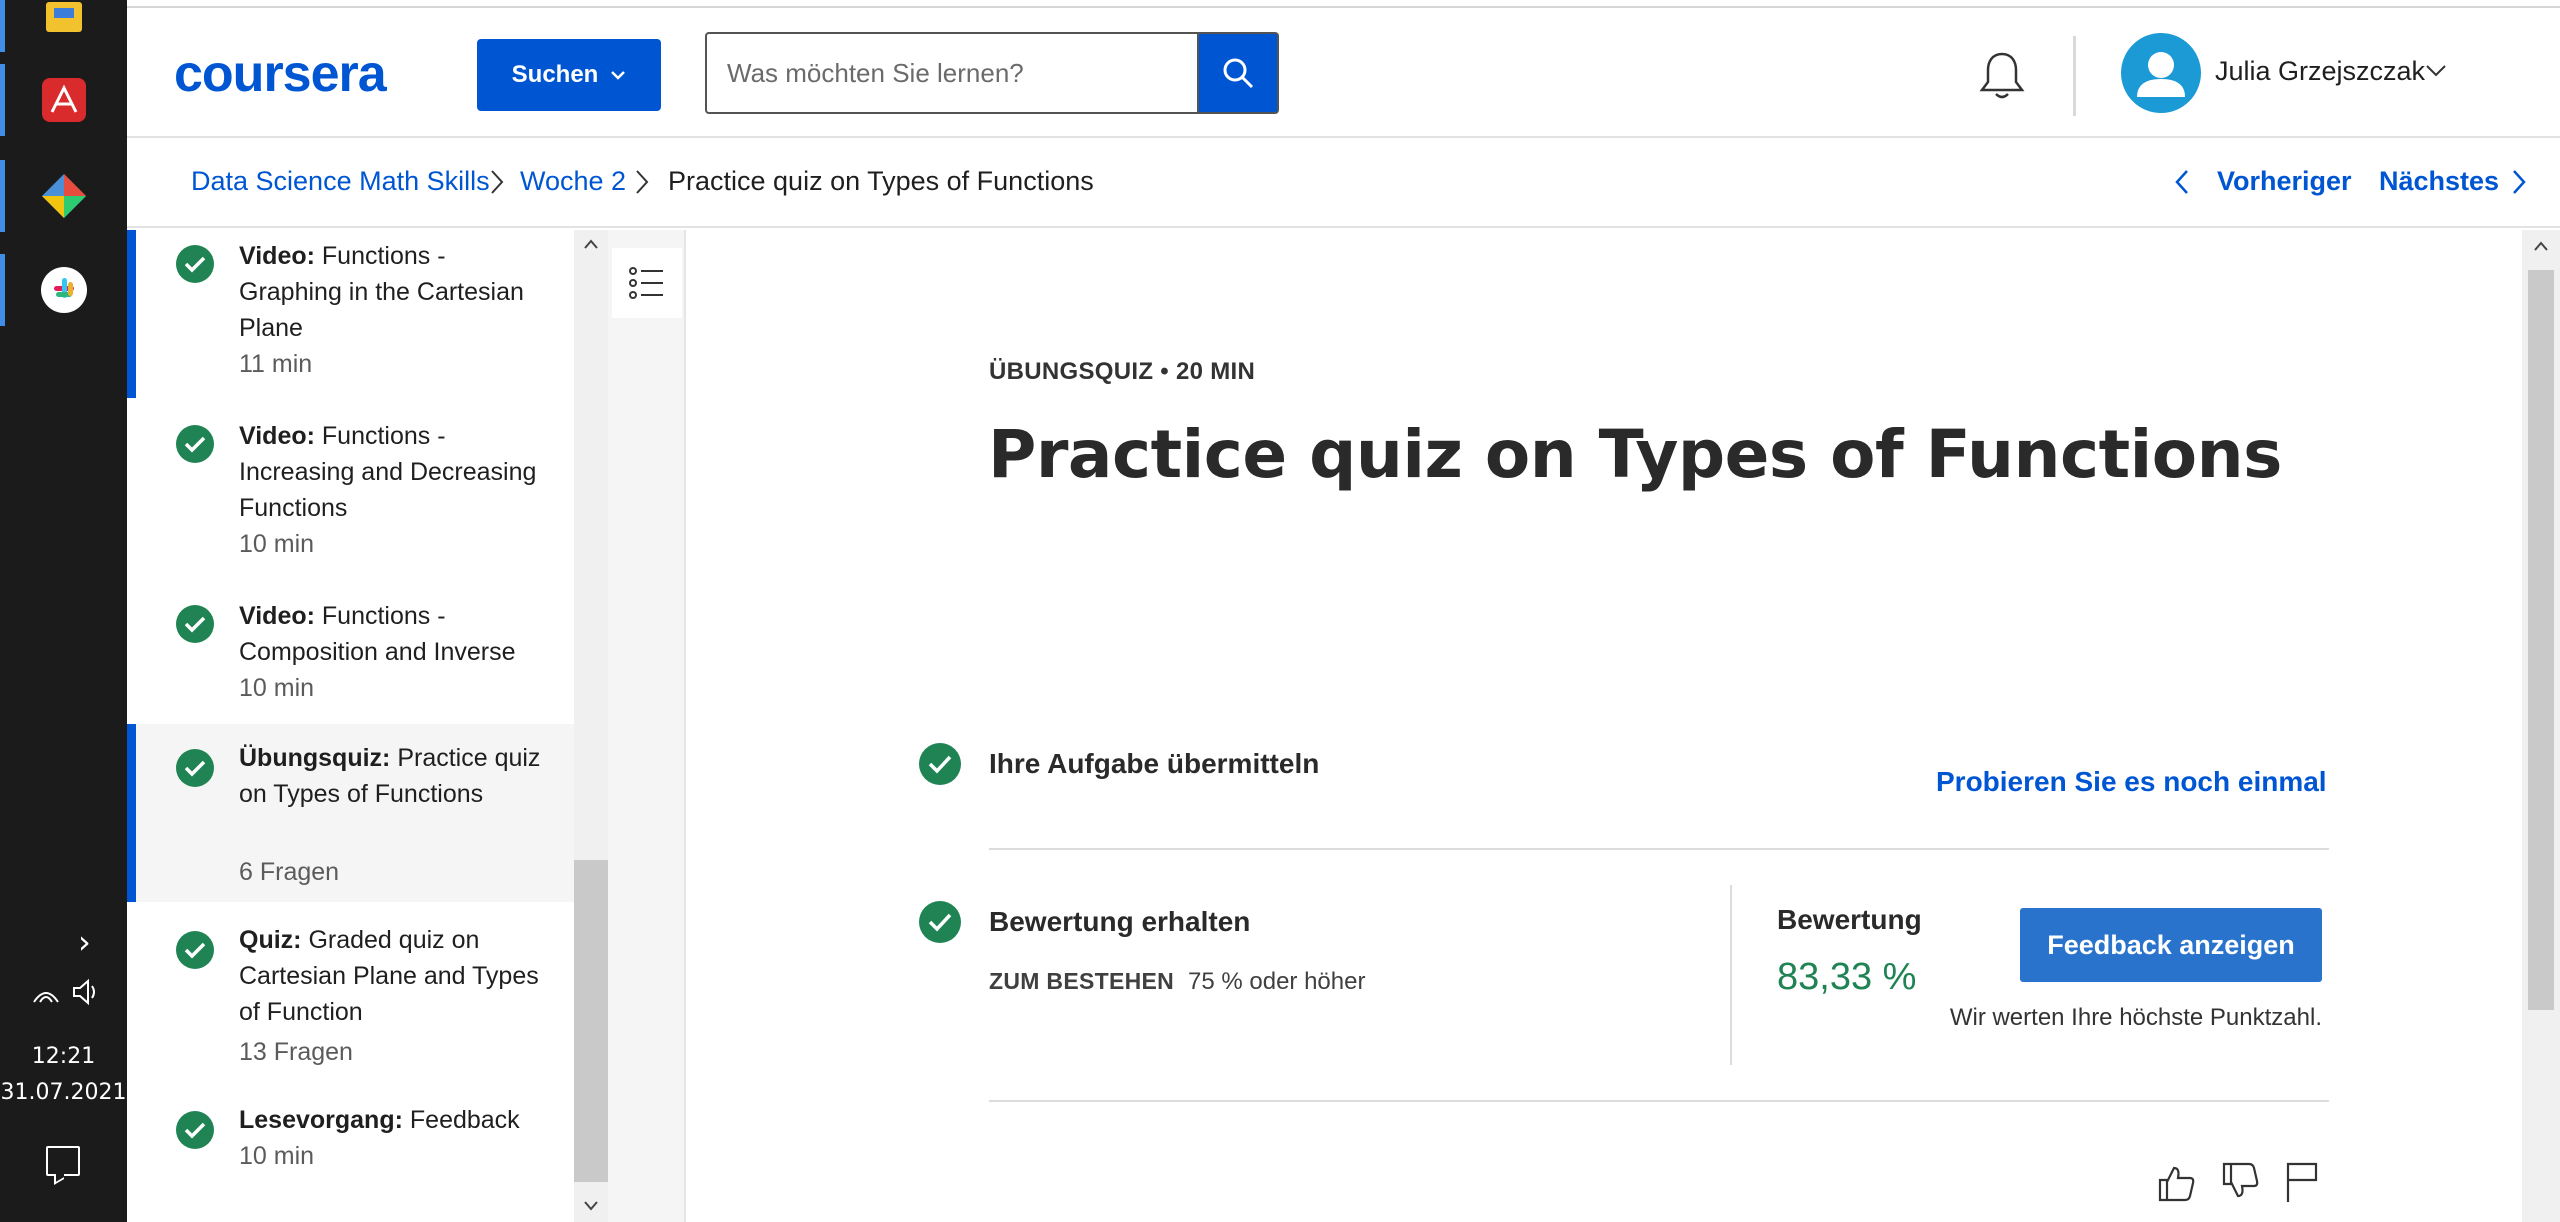 This screenshot has width=2560, height=1222. I want to click on taskbar-app-slack, so click(63, 290).